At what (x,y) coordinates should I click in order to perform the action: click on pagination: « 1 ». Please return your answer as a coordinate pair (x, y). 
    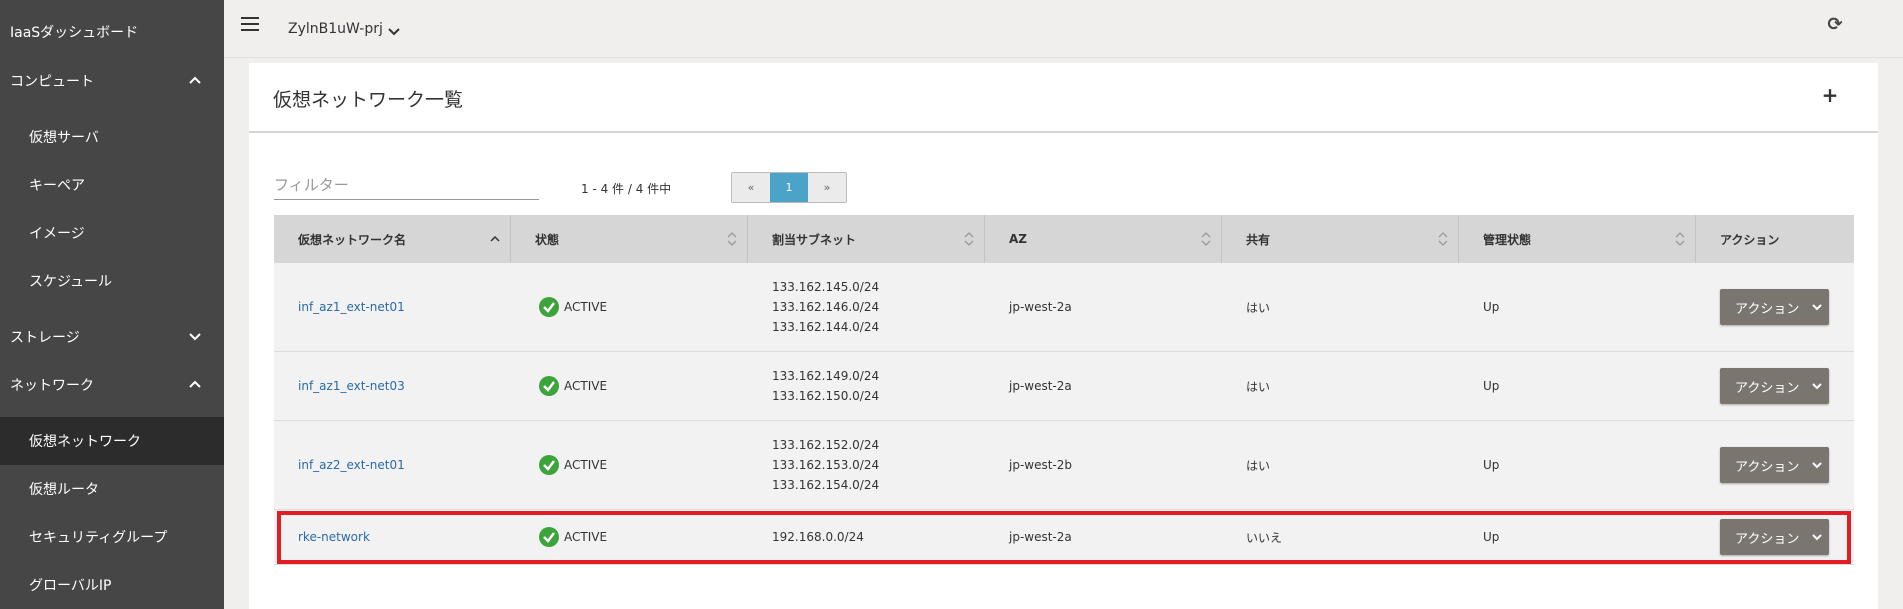
    Looking at the image, I should click on (789, 187).